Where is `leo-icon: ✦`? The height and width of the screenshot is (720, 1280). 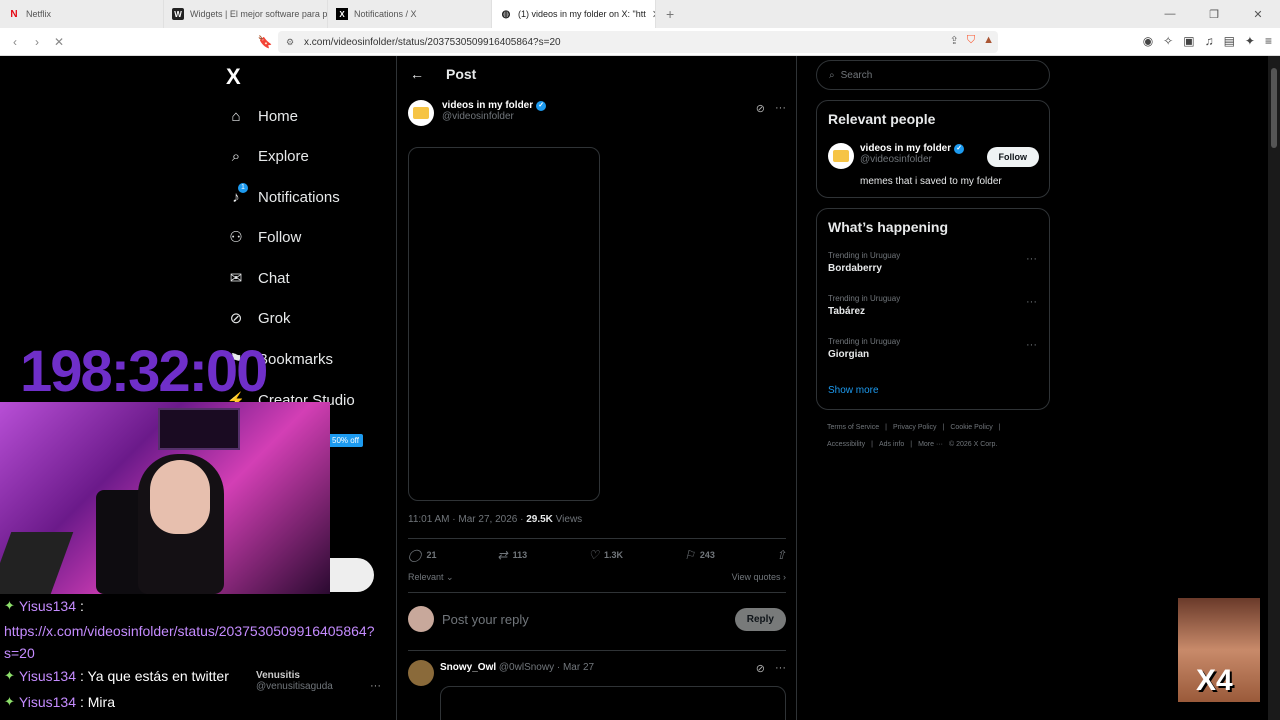 leo-icon: ✦ is located at coordinates (1250, 41).